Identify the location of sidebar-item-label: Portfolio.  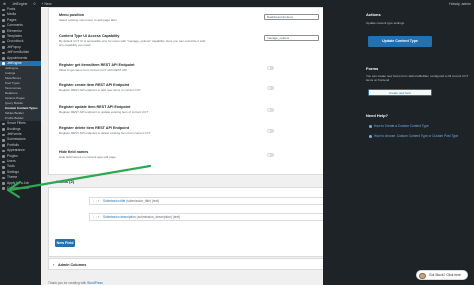
(13, 144).